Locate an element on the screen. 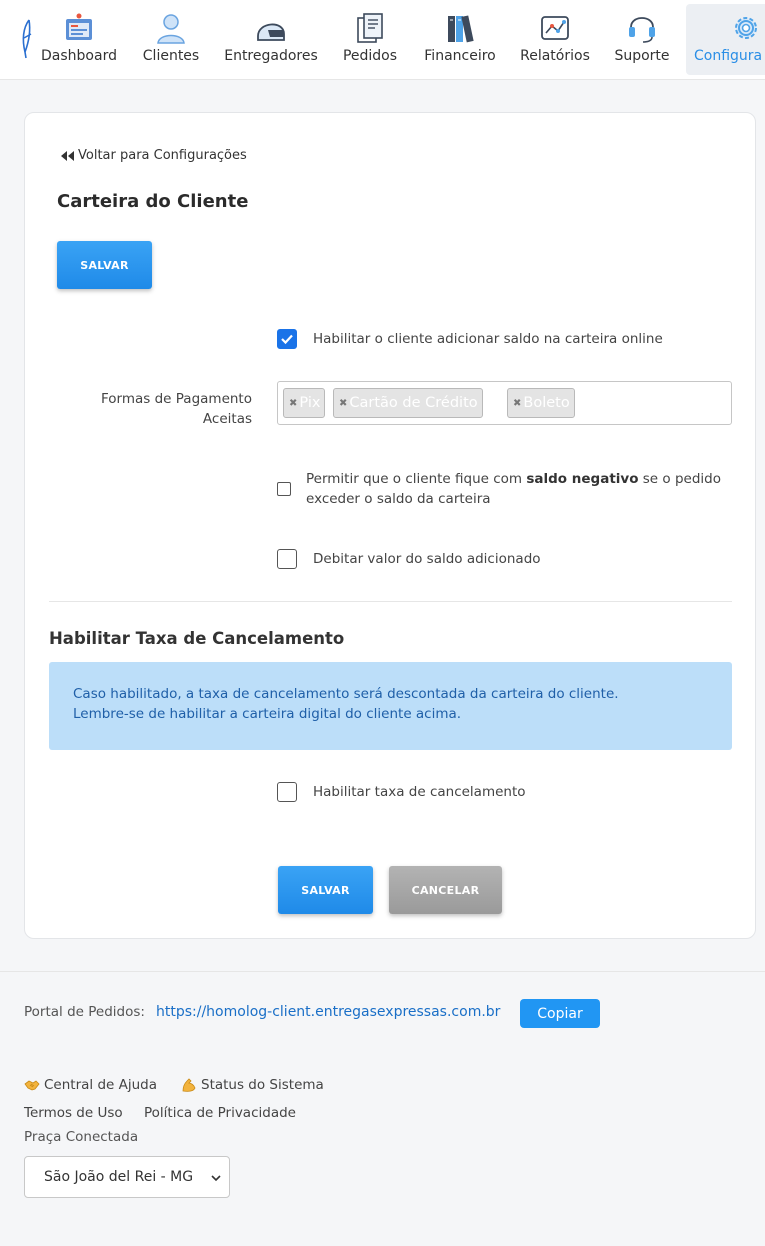  praca-select: São João del Rei - MG is located at coordinates (127, 1177).